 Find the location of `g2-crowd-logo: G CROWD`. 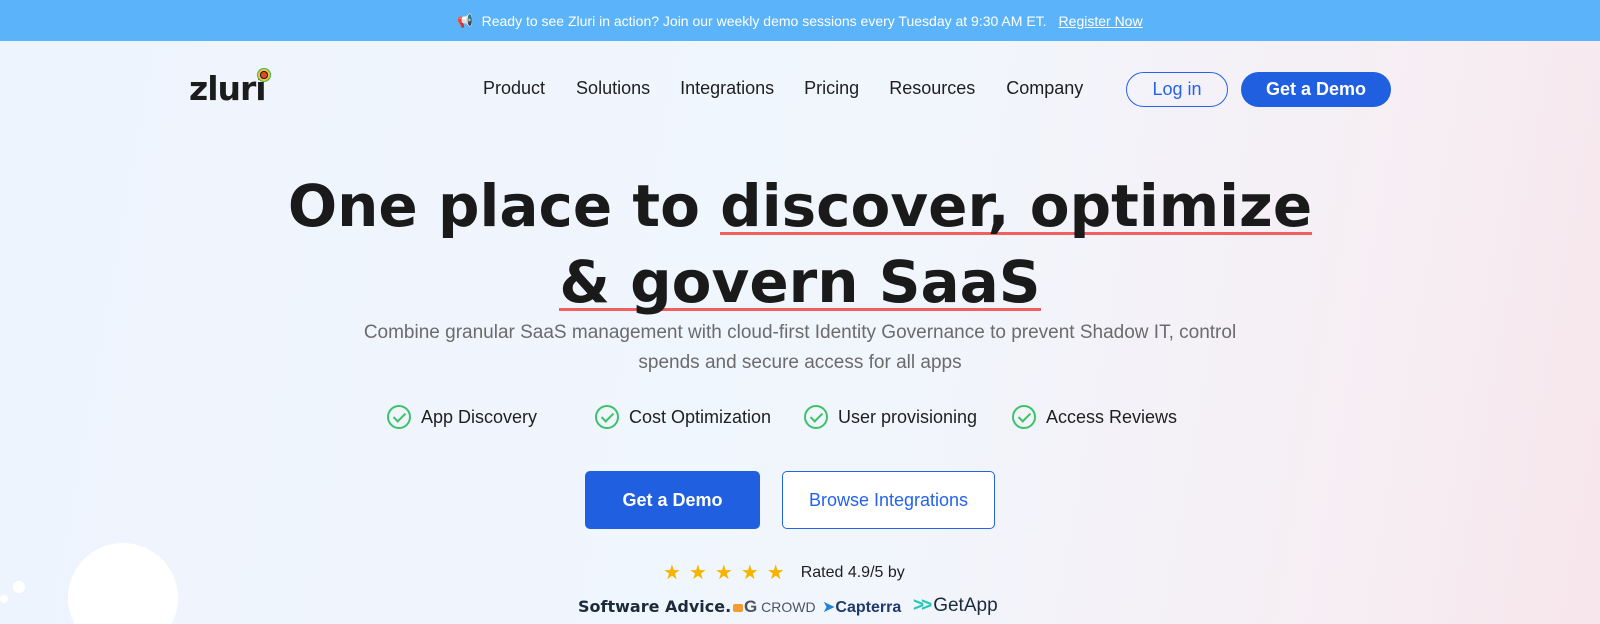

g2-crowd-logo: G CROWD is located at coordinates (780, 607).